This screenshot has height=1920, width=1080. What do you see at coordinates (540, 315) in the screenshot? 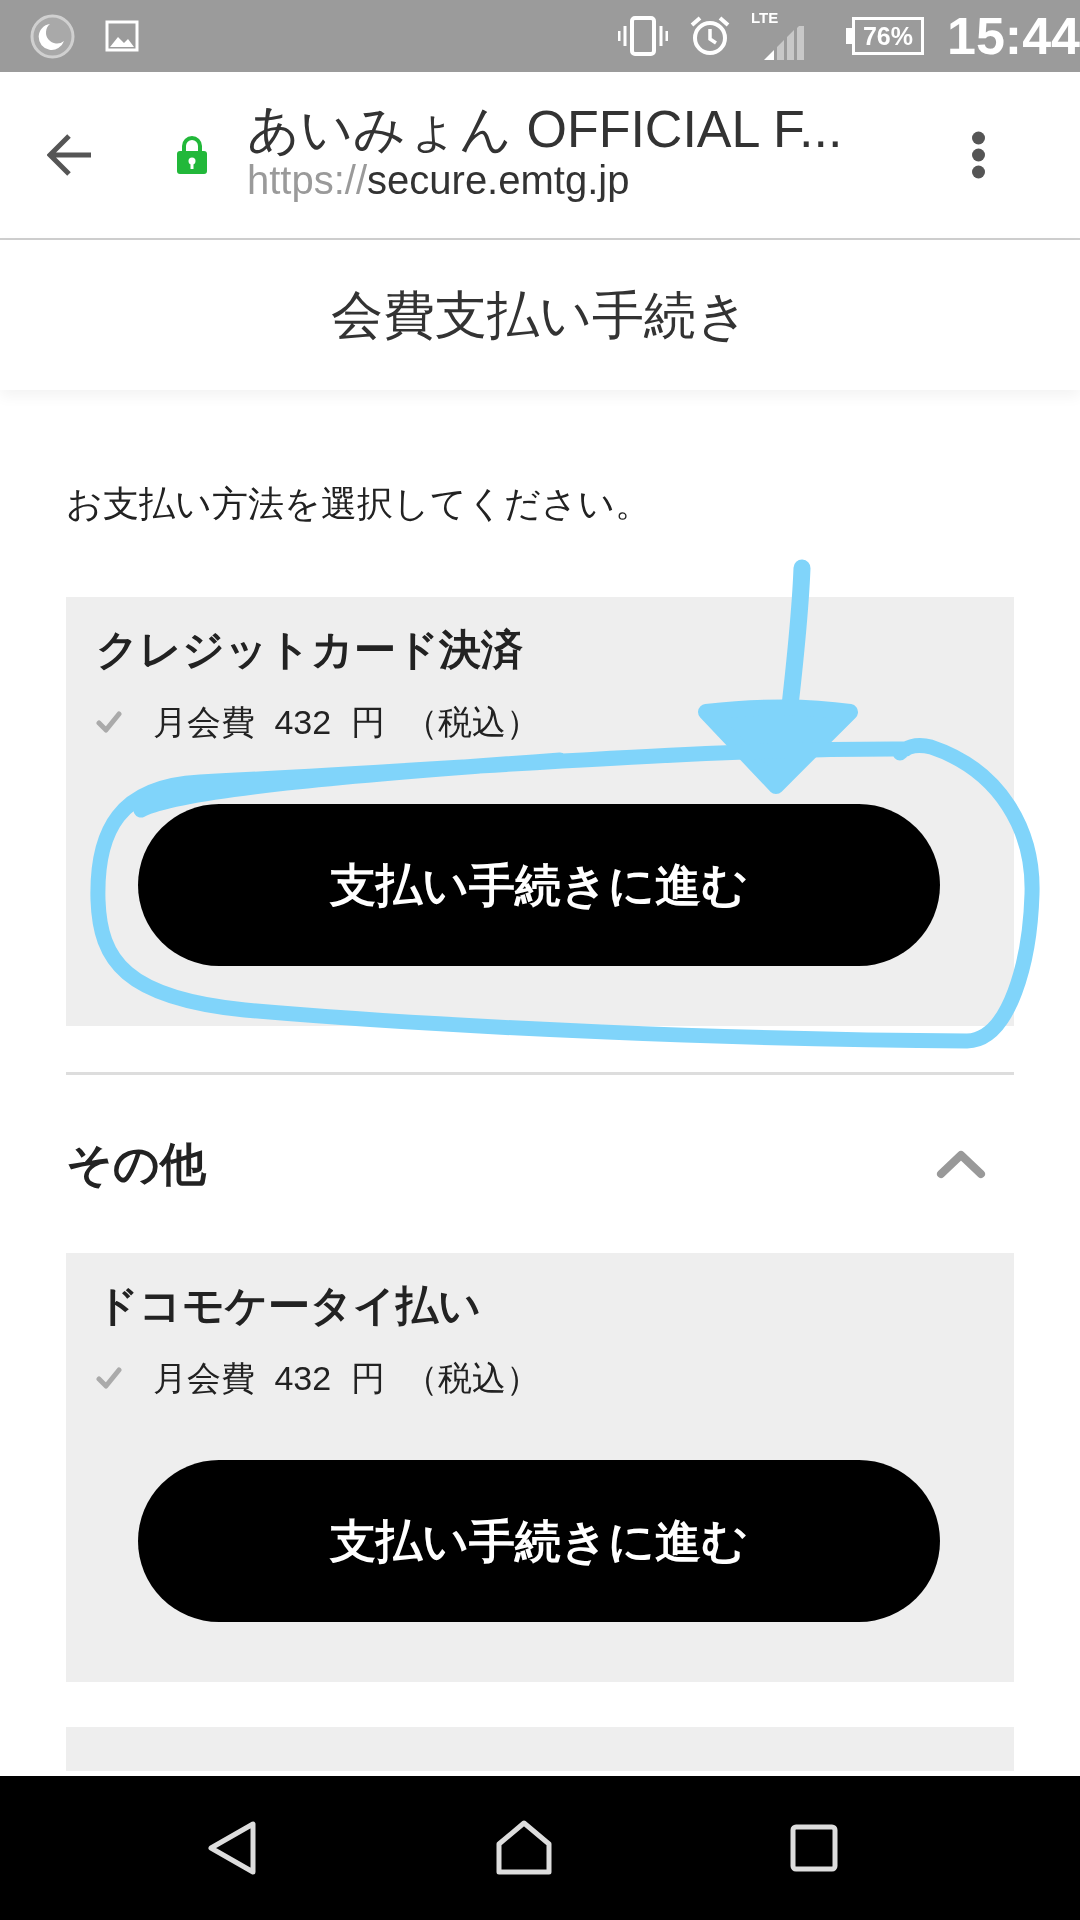
I see `page-heading: 会費支払い手続き` at bounding box center [540, 315].